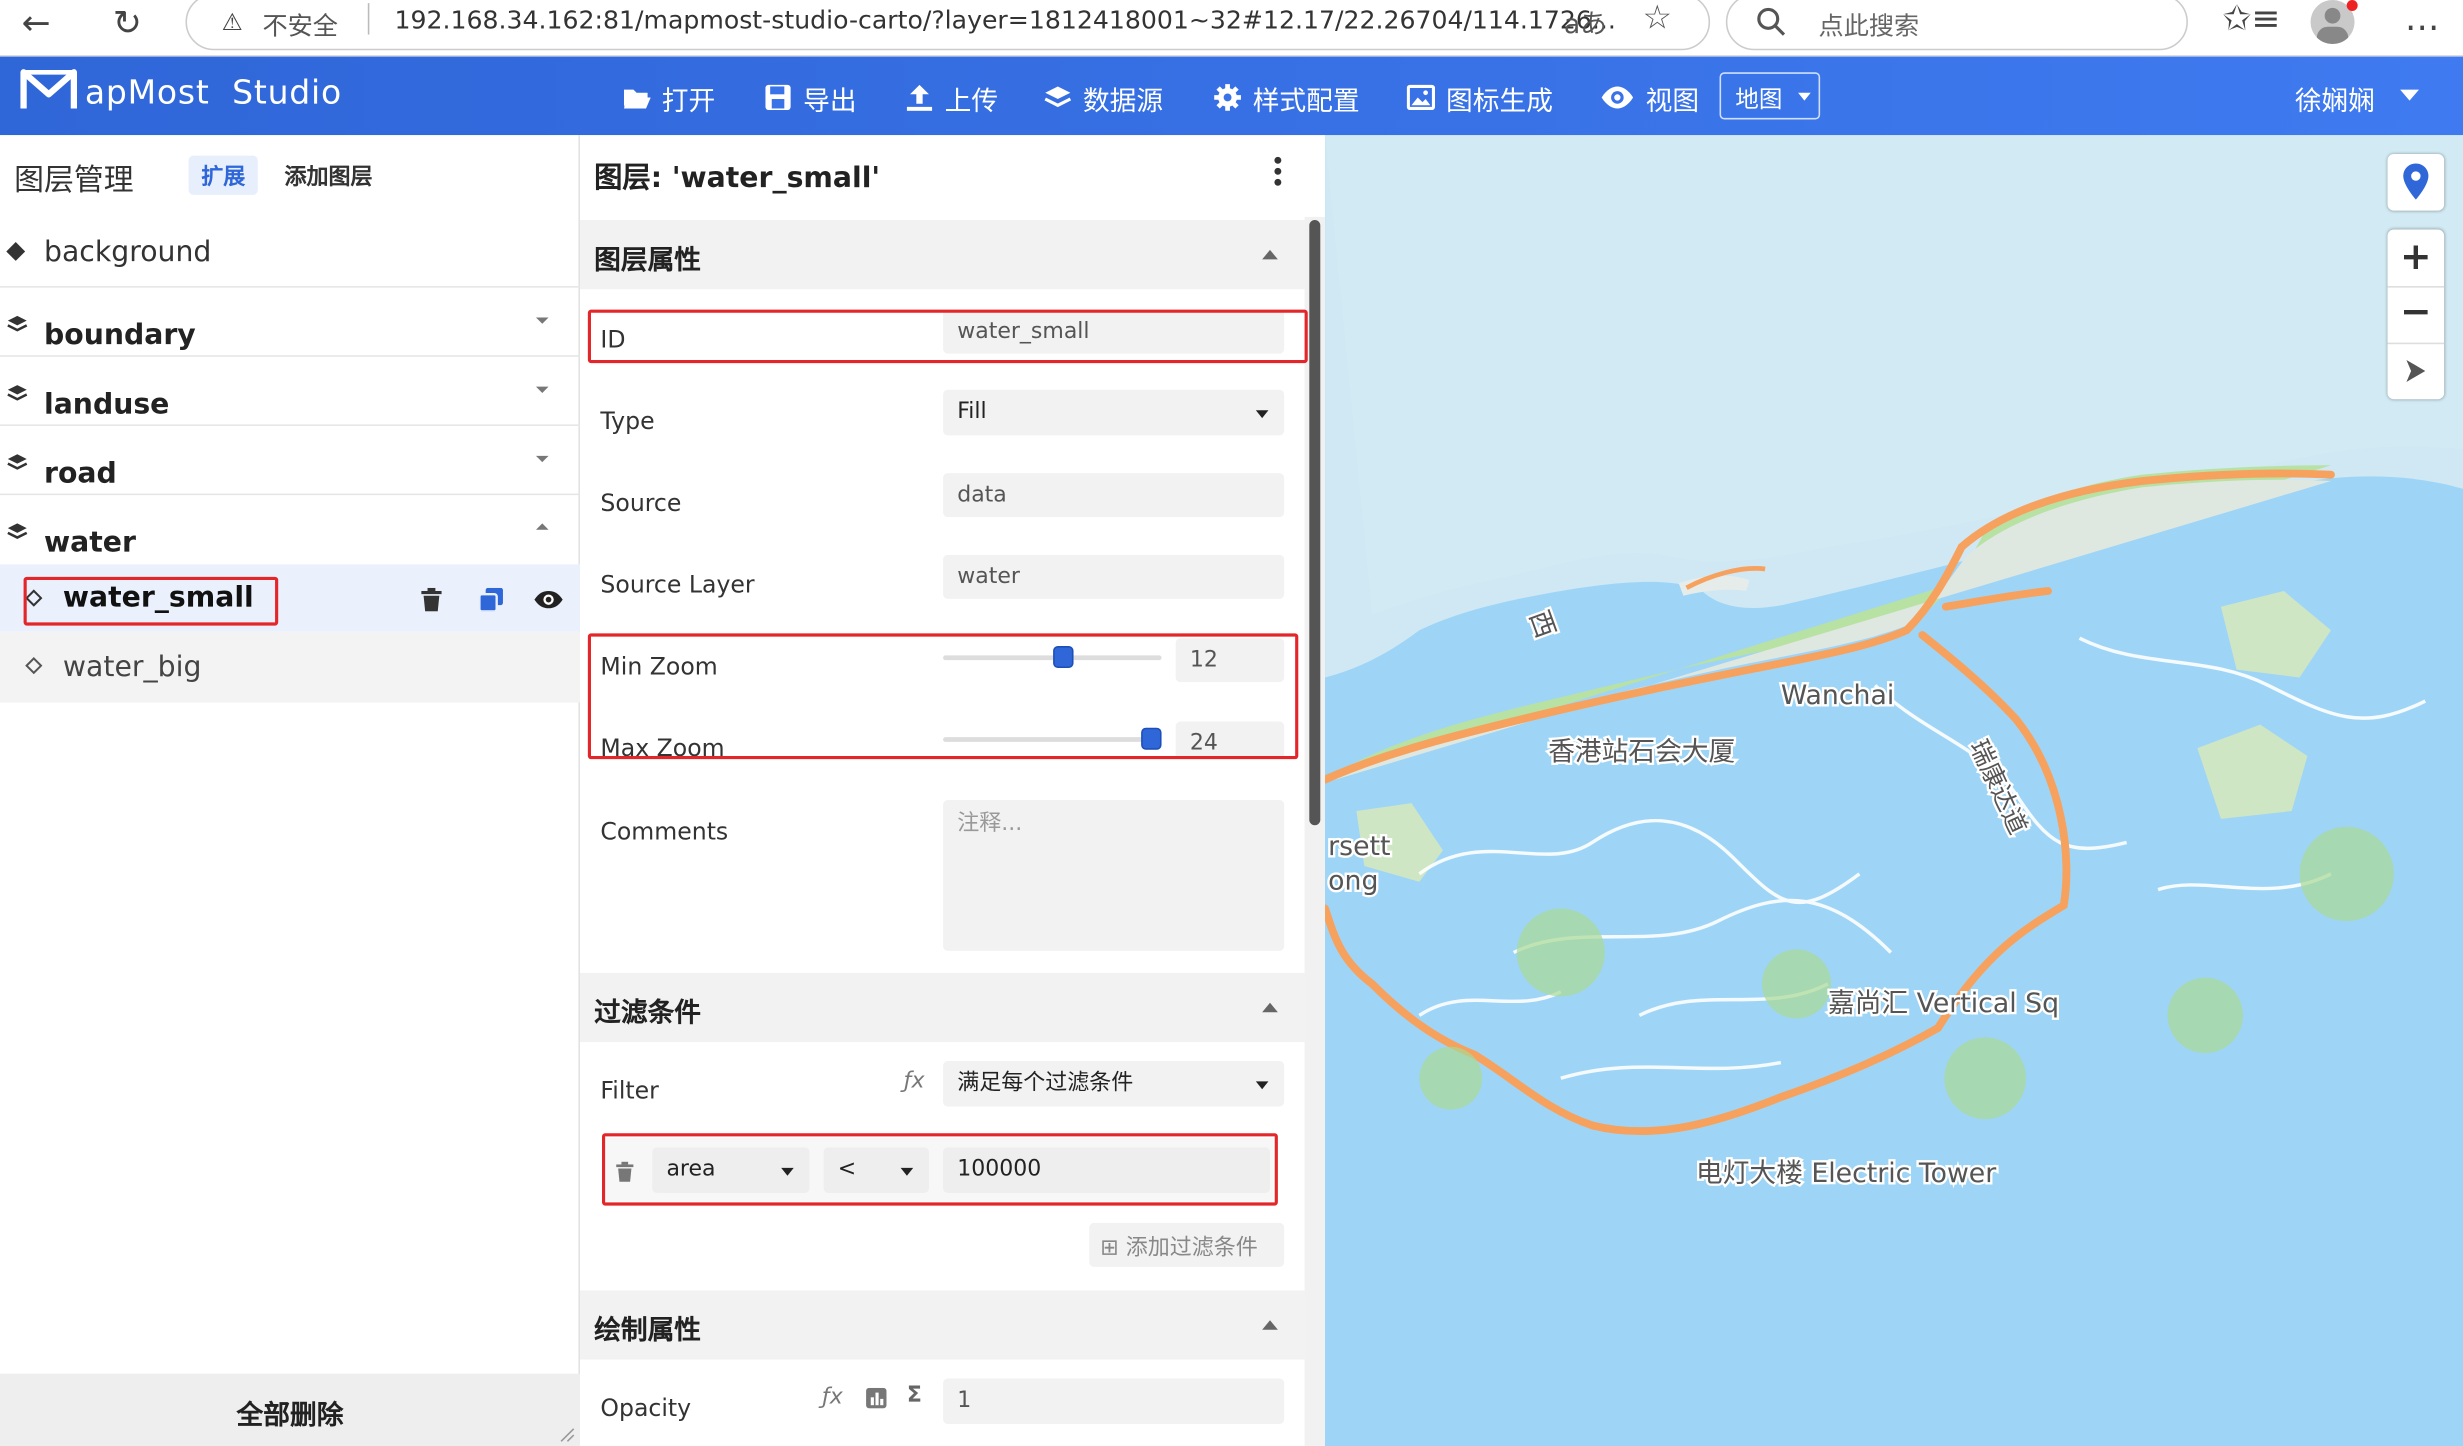 Image resolution: width=2463 pixels, height=1446 pixels. Describe the element at coordinates (1114, 1401) in the screenshot. I see `opacity-input: 1` at that location.